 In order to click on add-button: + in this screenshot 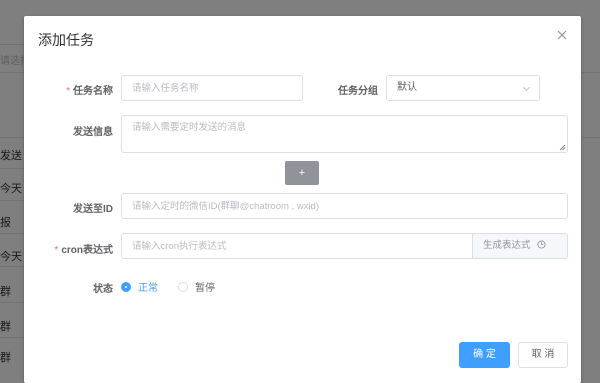, I will do `click(302, 173)`.